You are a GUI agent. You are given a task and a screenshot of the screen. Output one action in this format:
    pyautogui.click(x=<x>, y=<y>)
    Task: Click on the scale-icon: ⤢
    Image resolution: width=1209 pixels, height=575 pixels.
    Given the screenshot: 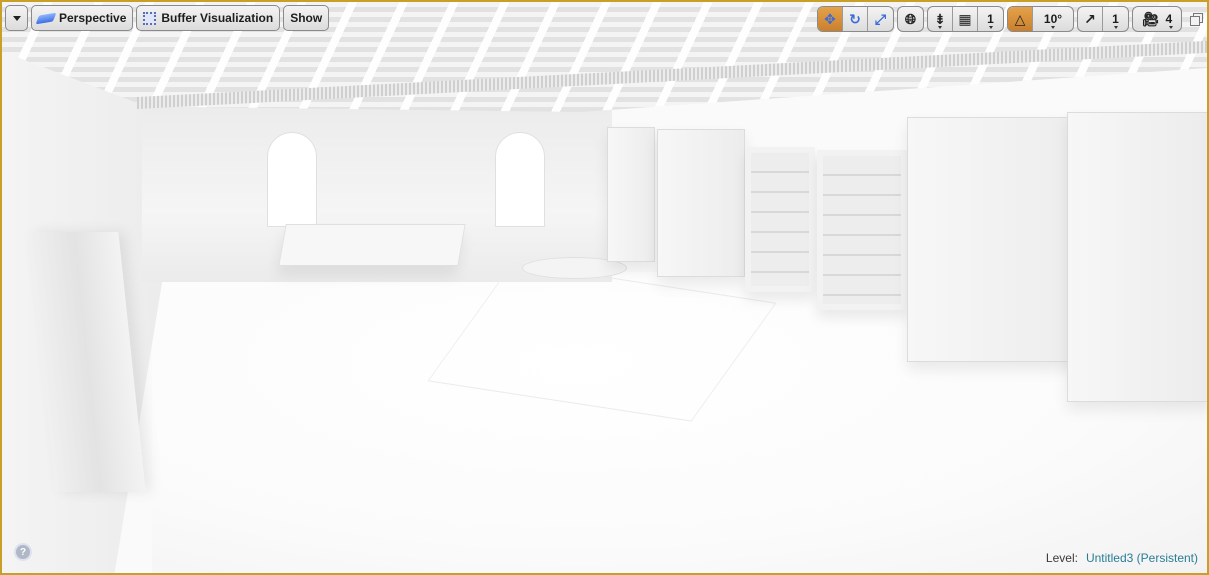 What is the action you would take?
    pyautogui.click(x=880, y=19)
    